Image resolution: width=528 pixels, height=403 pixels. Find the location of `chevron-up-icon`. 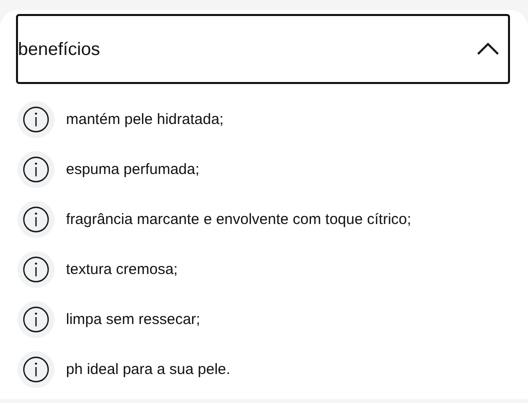

chevron-up-icon is located at coordinates (488, 49).